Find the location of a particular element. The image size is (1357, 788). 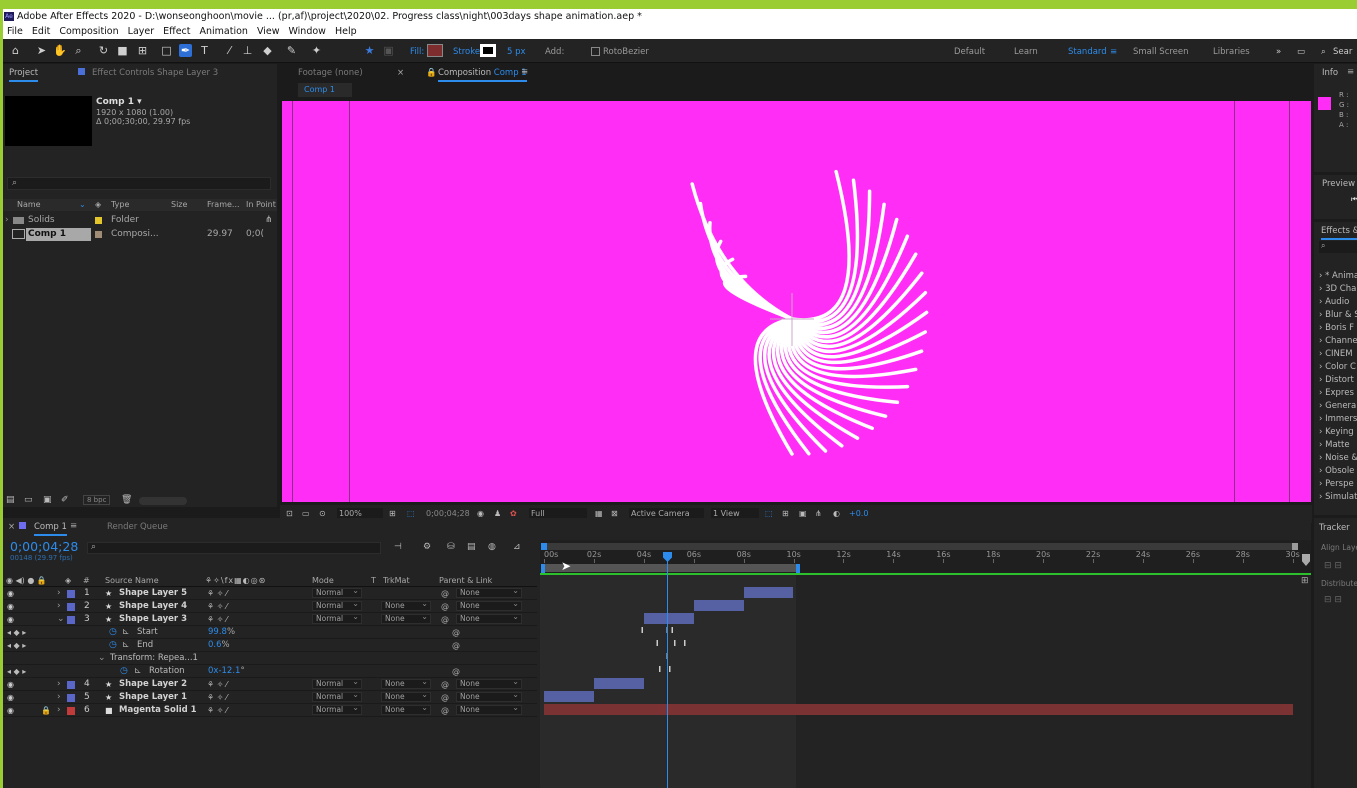

hand-tool-icon: ✋ is located at coordinates (60, 50).